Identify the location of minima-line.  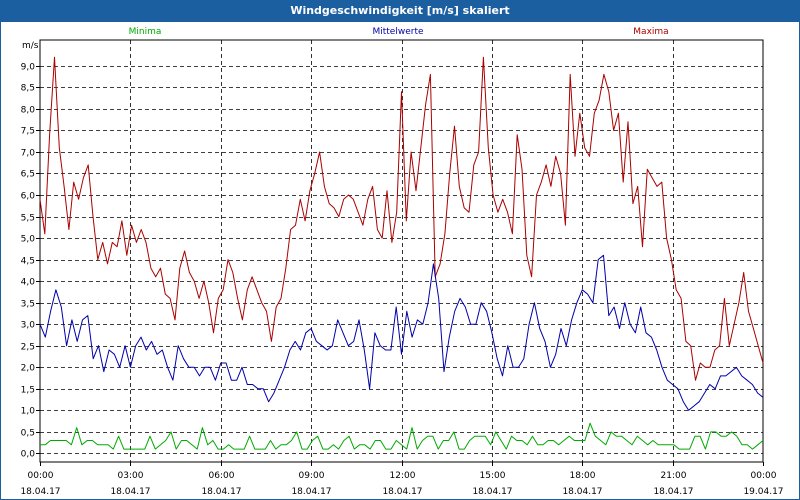
(402, 436).